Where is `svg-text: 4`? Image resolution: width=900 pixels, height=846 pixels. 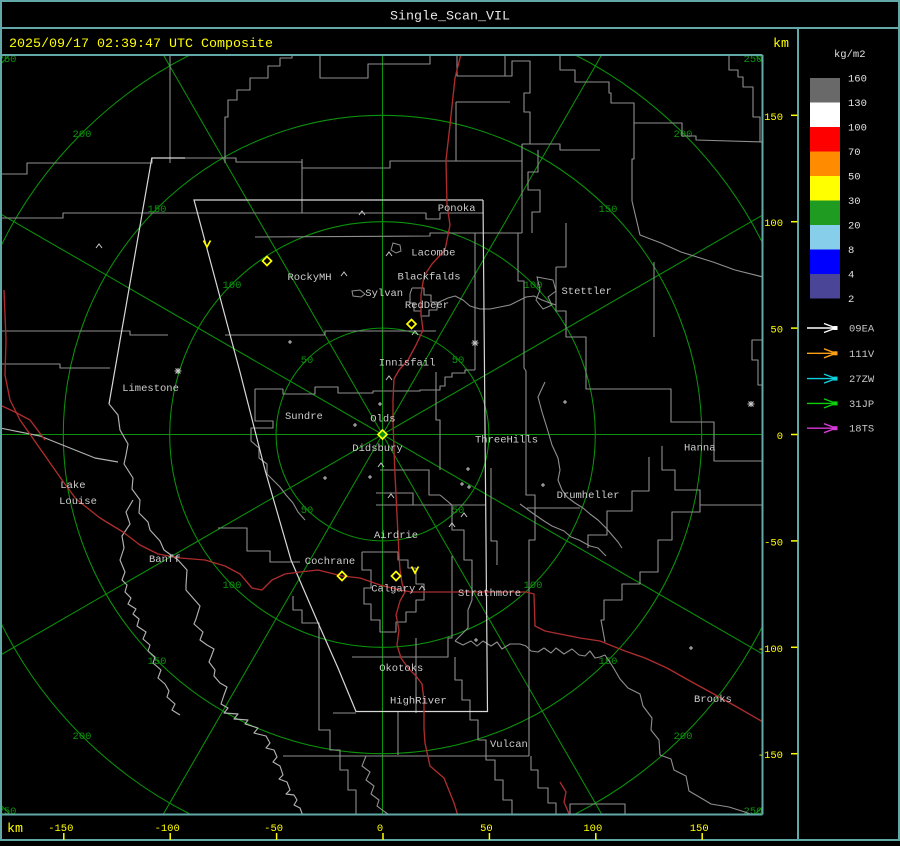 svg-text: 4 is located at coordinates (851, 276).